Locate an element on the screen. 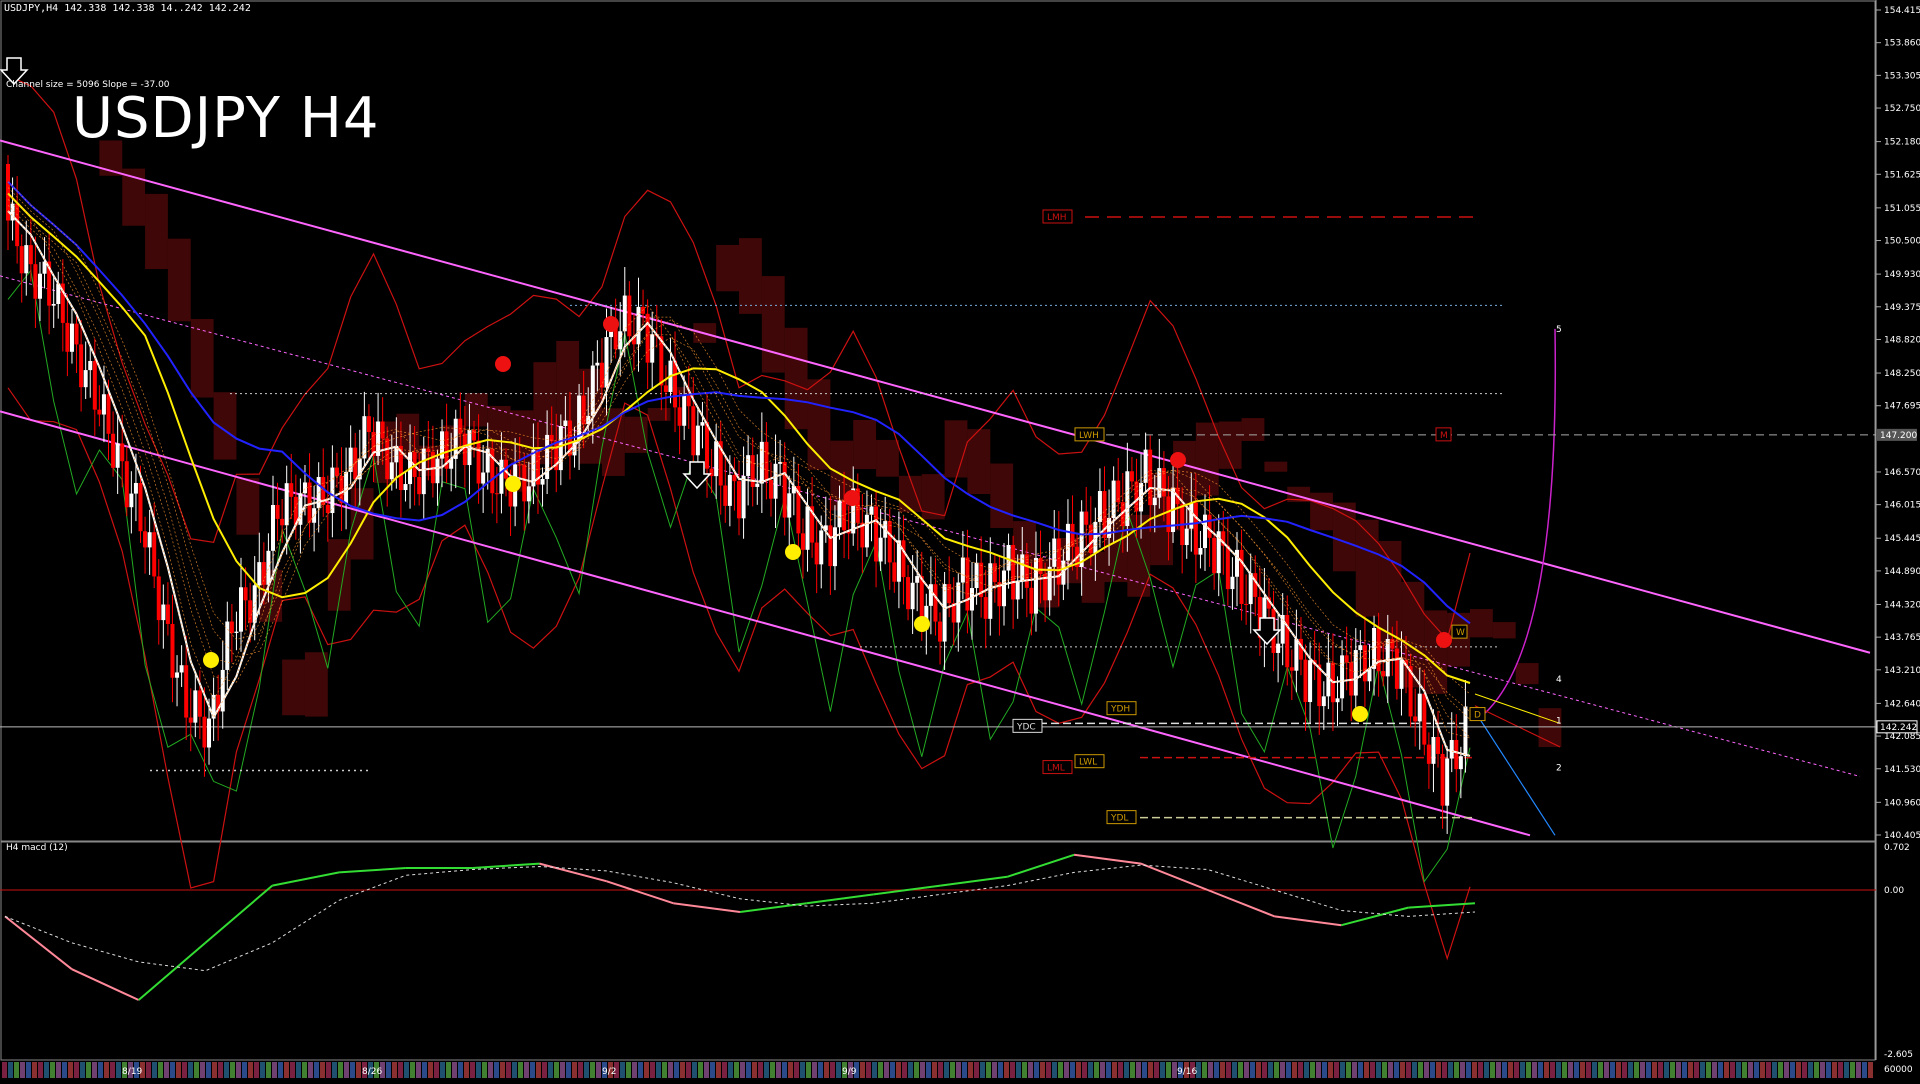  marker-price-label: 147.200 is located at coordinates (1898, 436).